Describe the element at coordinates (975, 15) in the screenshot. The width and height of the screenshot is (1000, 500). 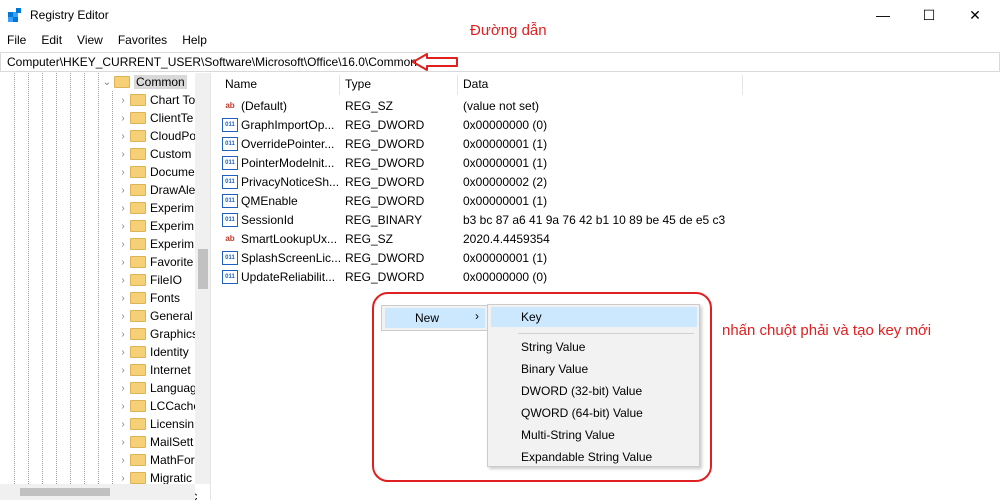
I see `close-button: ✕` at that location.